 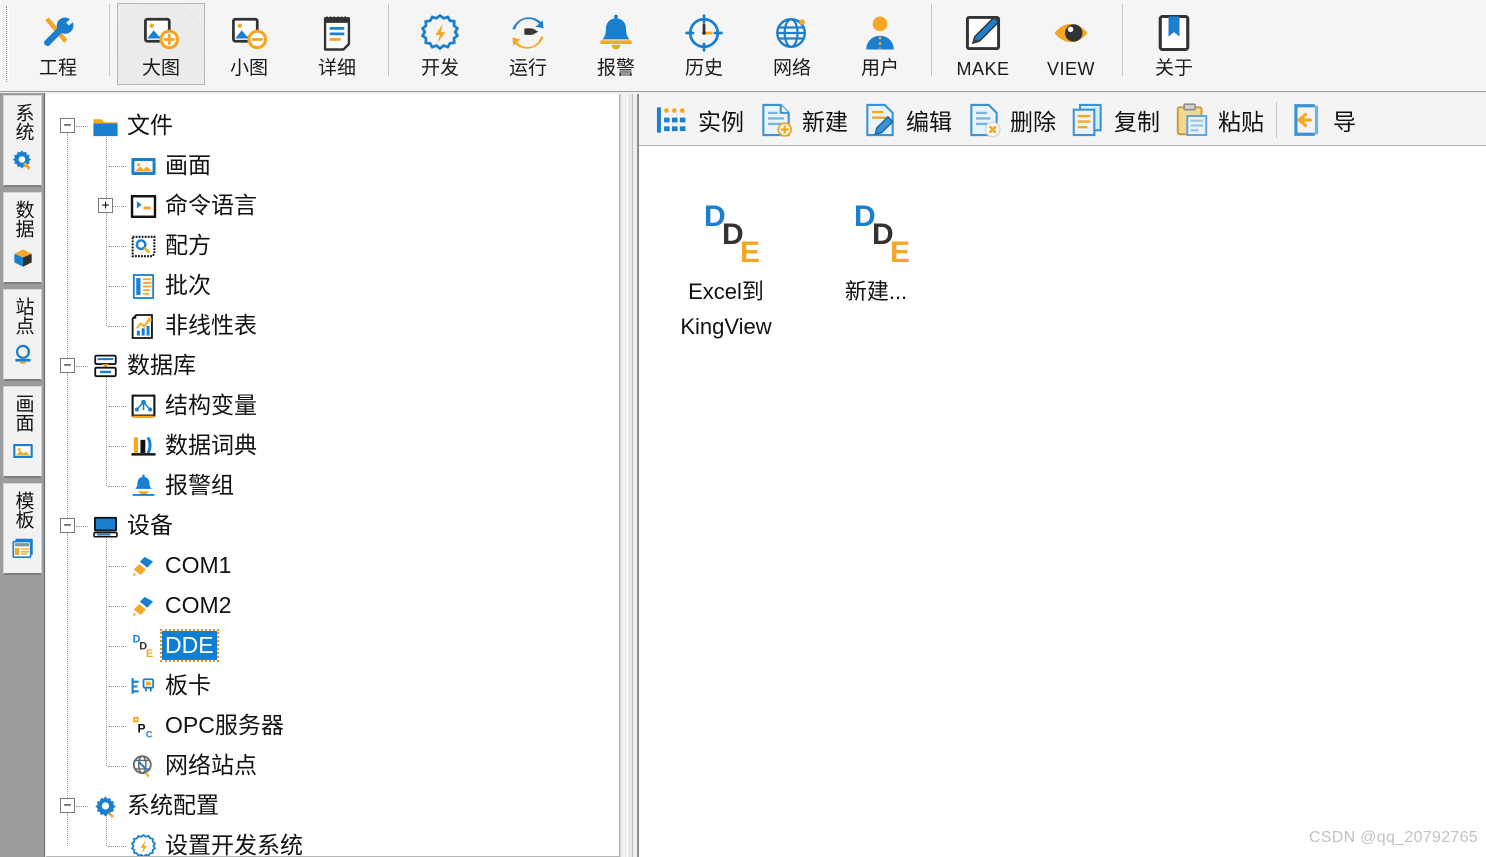 I want to click on rail-tab-label: 数据, so click(x=23, y=219).